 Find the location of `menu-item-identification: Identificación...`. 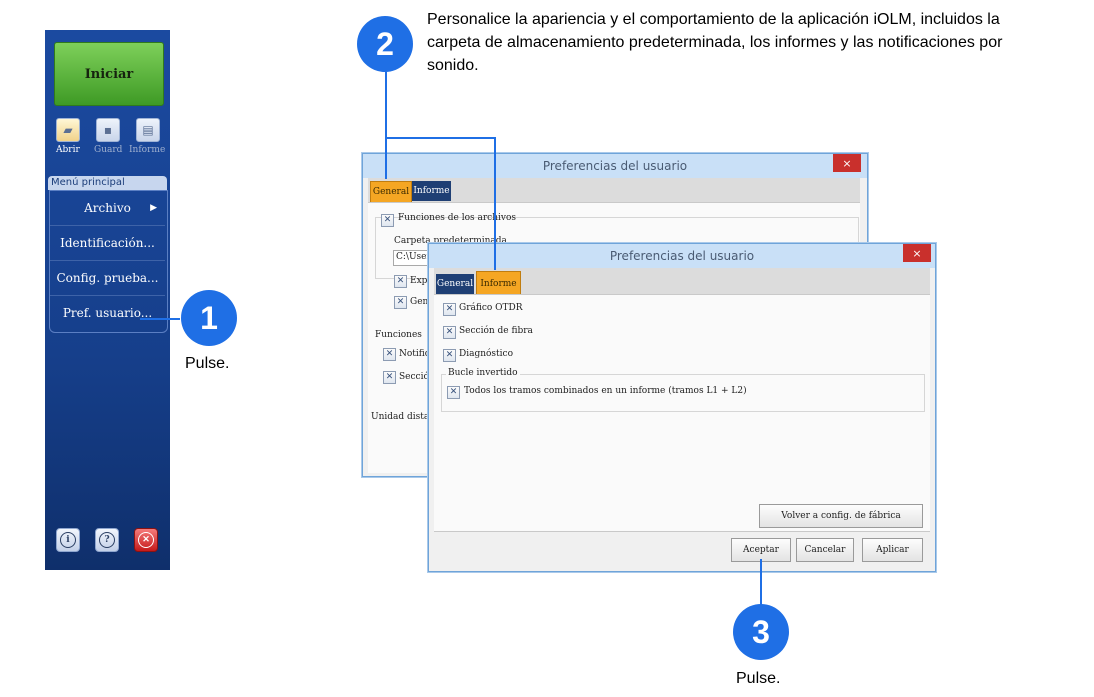

menu-item-identification: Identificación... is located at coordinates (107, 243).